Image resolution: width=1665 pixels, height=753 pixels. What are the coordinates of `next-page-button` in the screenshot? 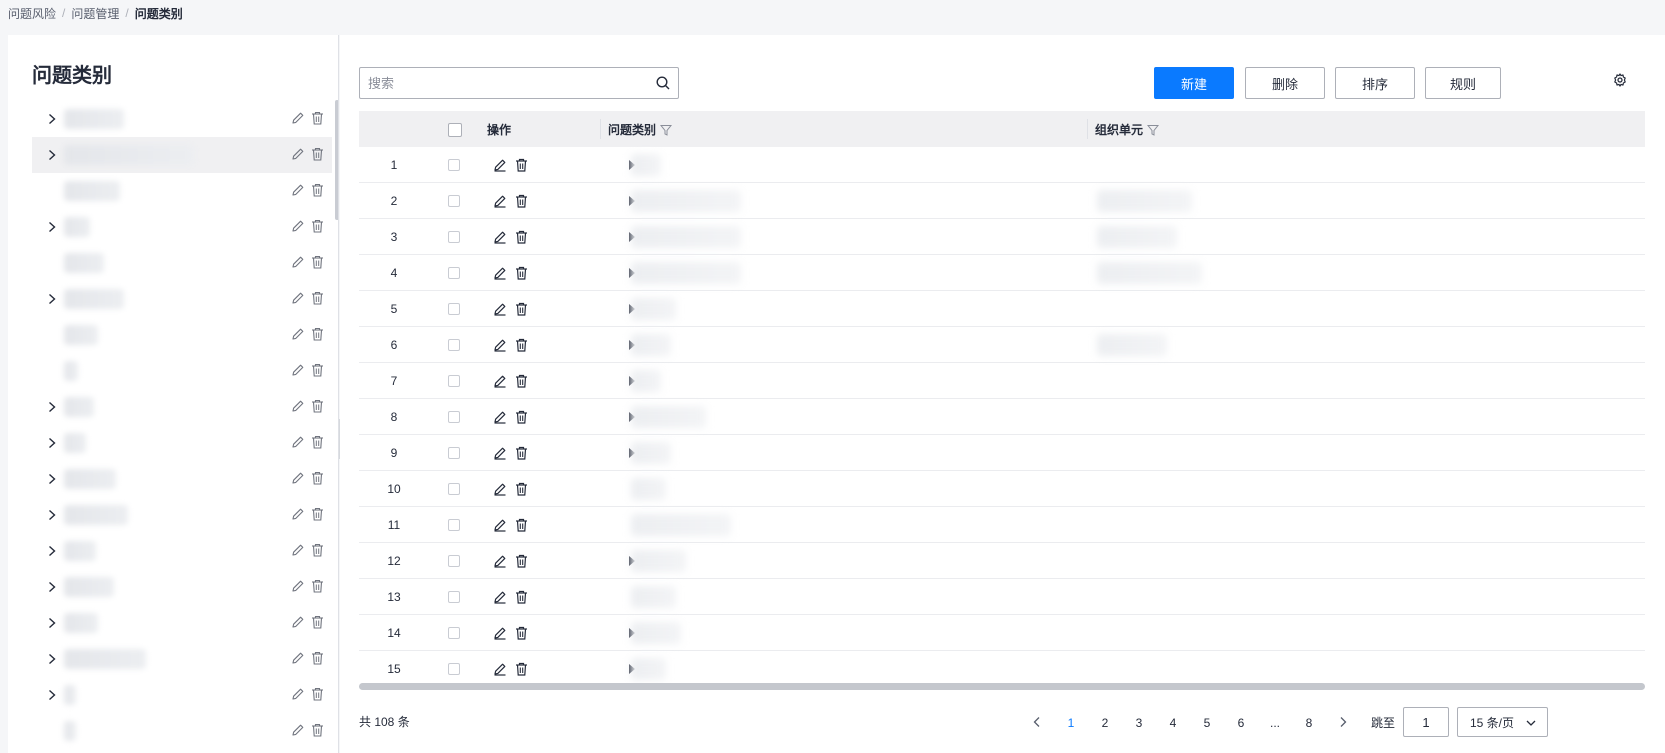 It's located at (1343, 723).